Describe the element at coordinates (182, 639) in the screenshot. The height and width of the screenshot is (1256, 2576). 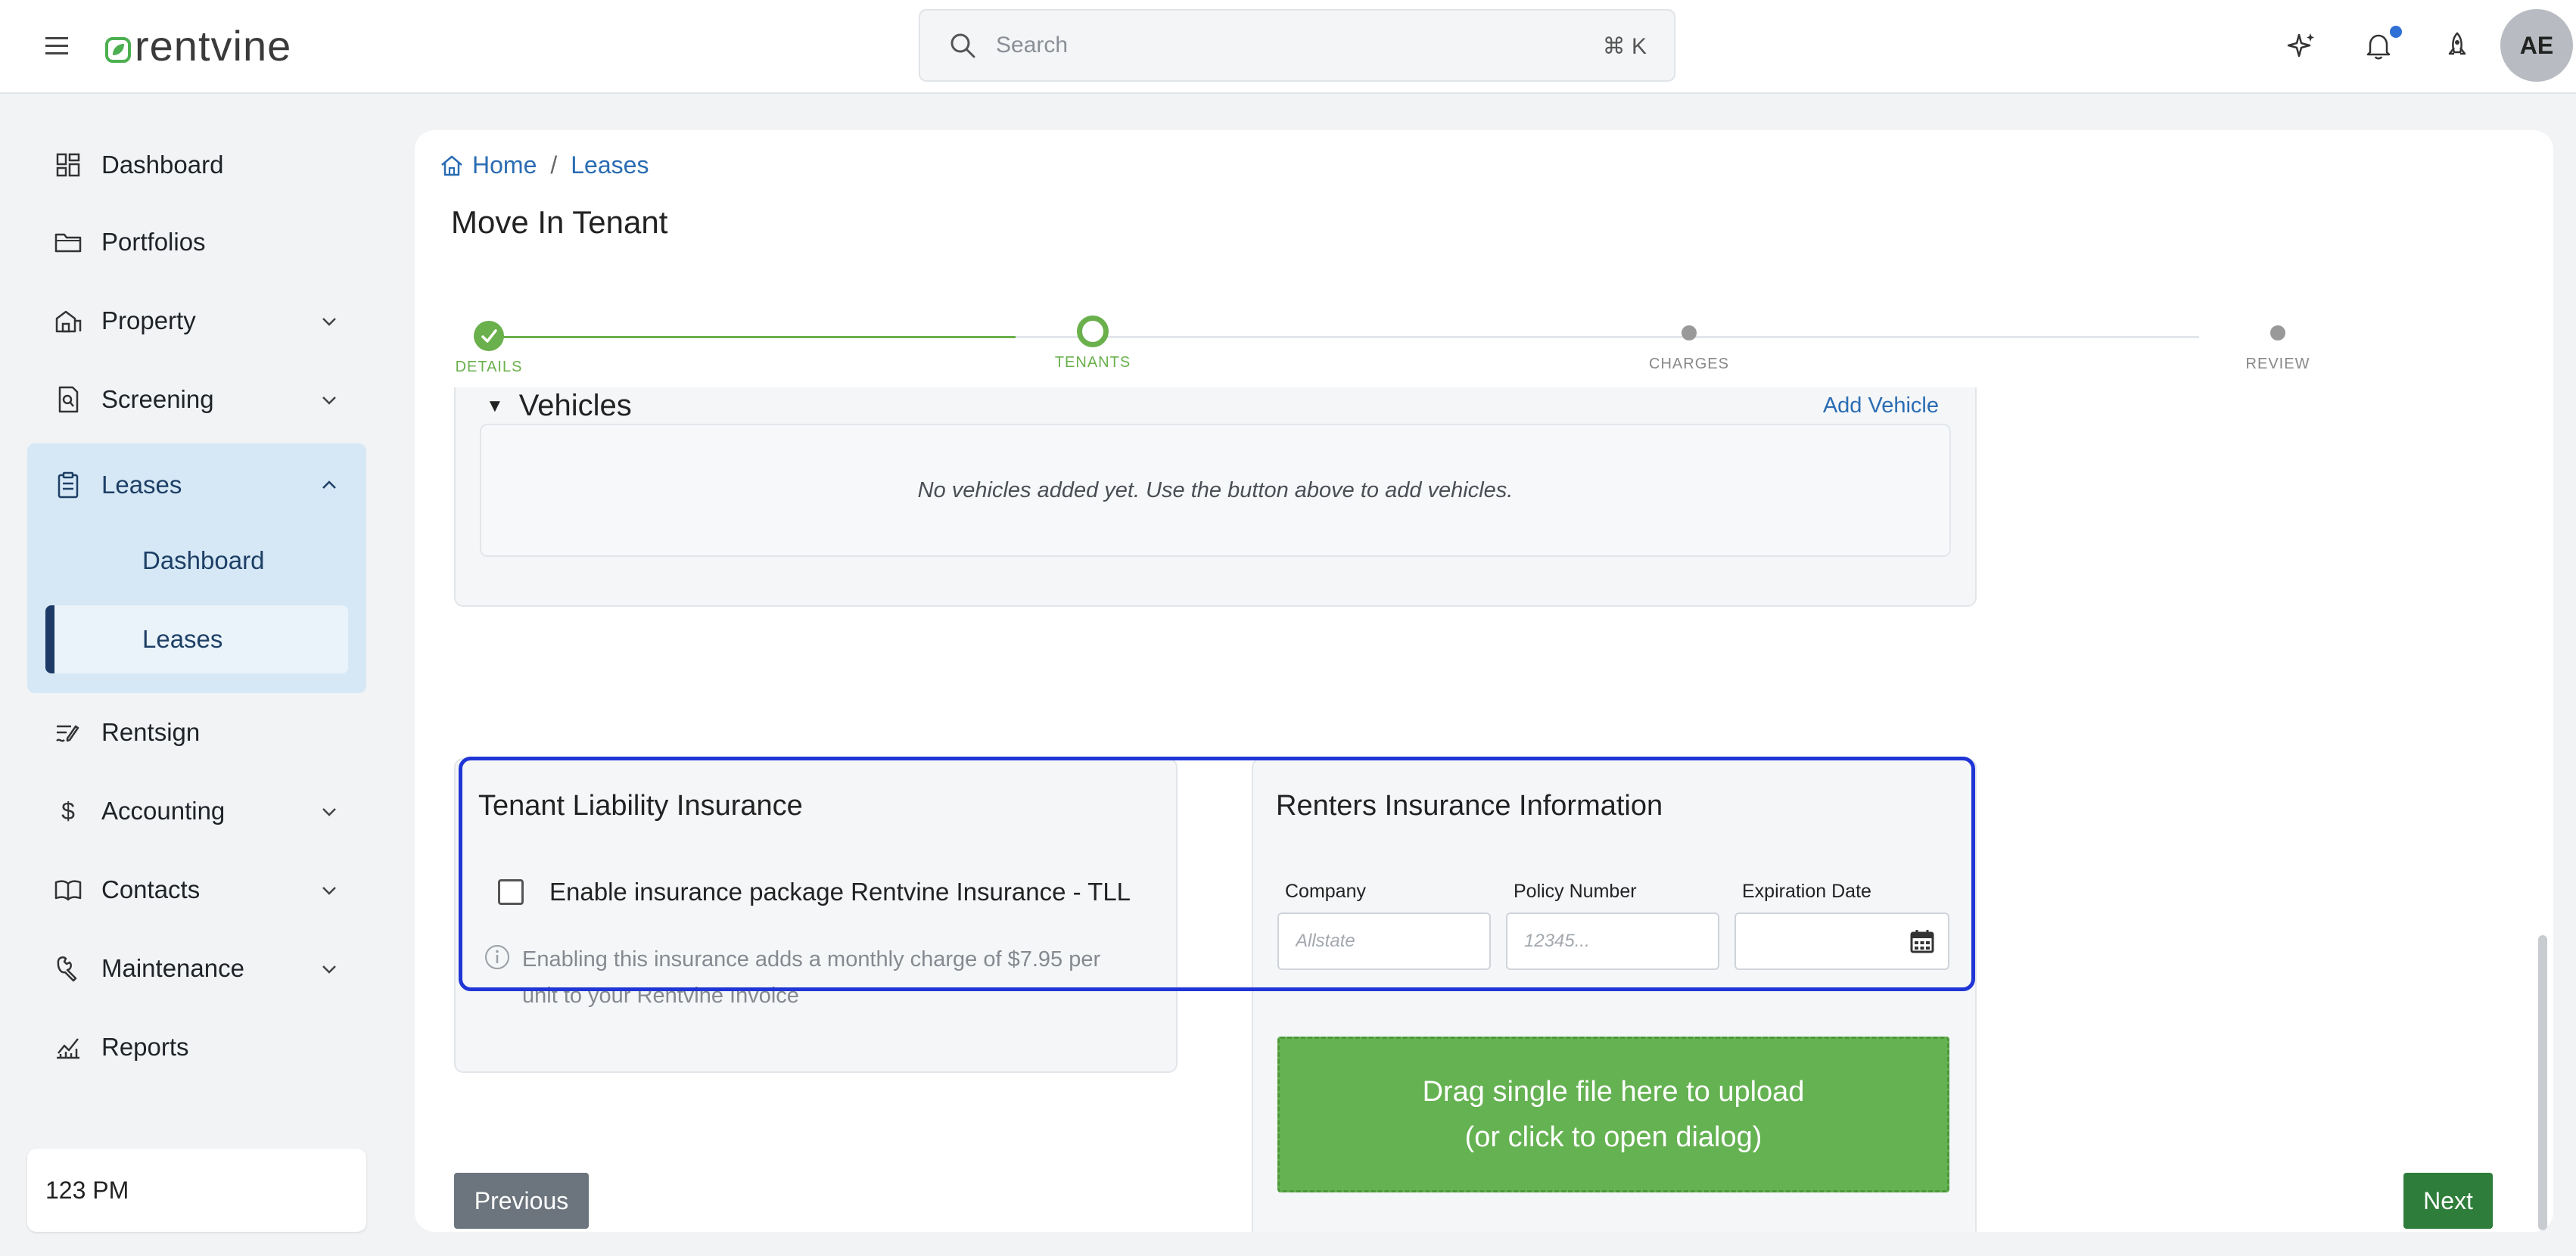
I see `sidebar-subitem-label: Leases` at that location.